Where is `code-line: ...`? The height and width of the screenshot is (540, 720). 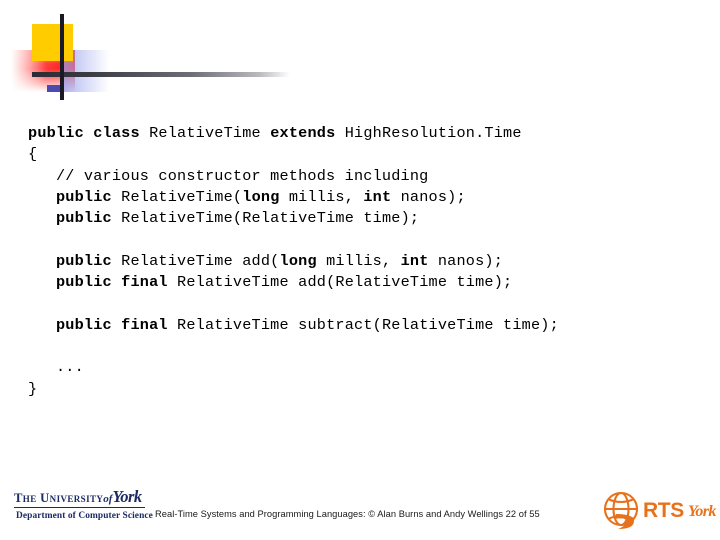
code-line: ... is located at coordinates (363, 367).